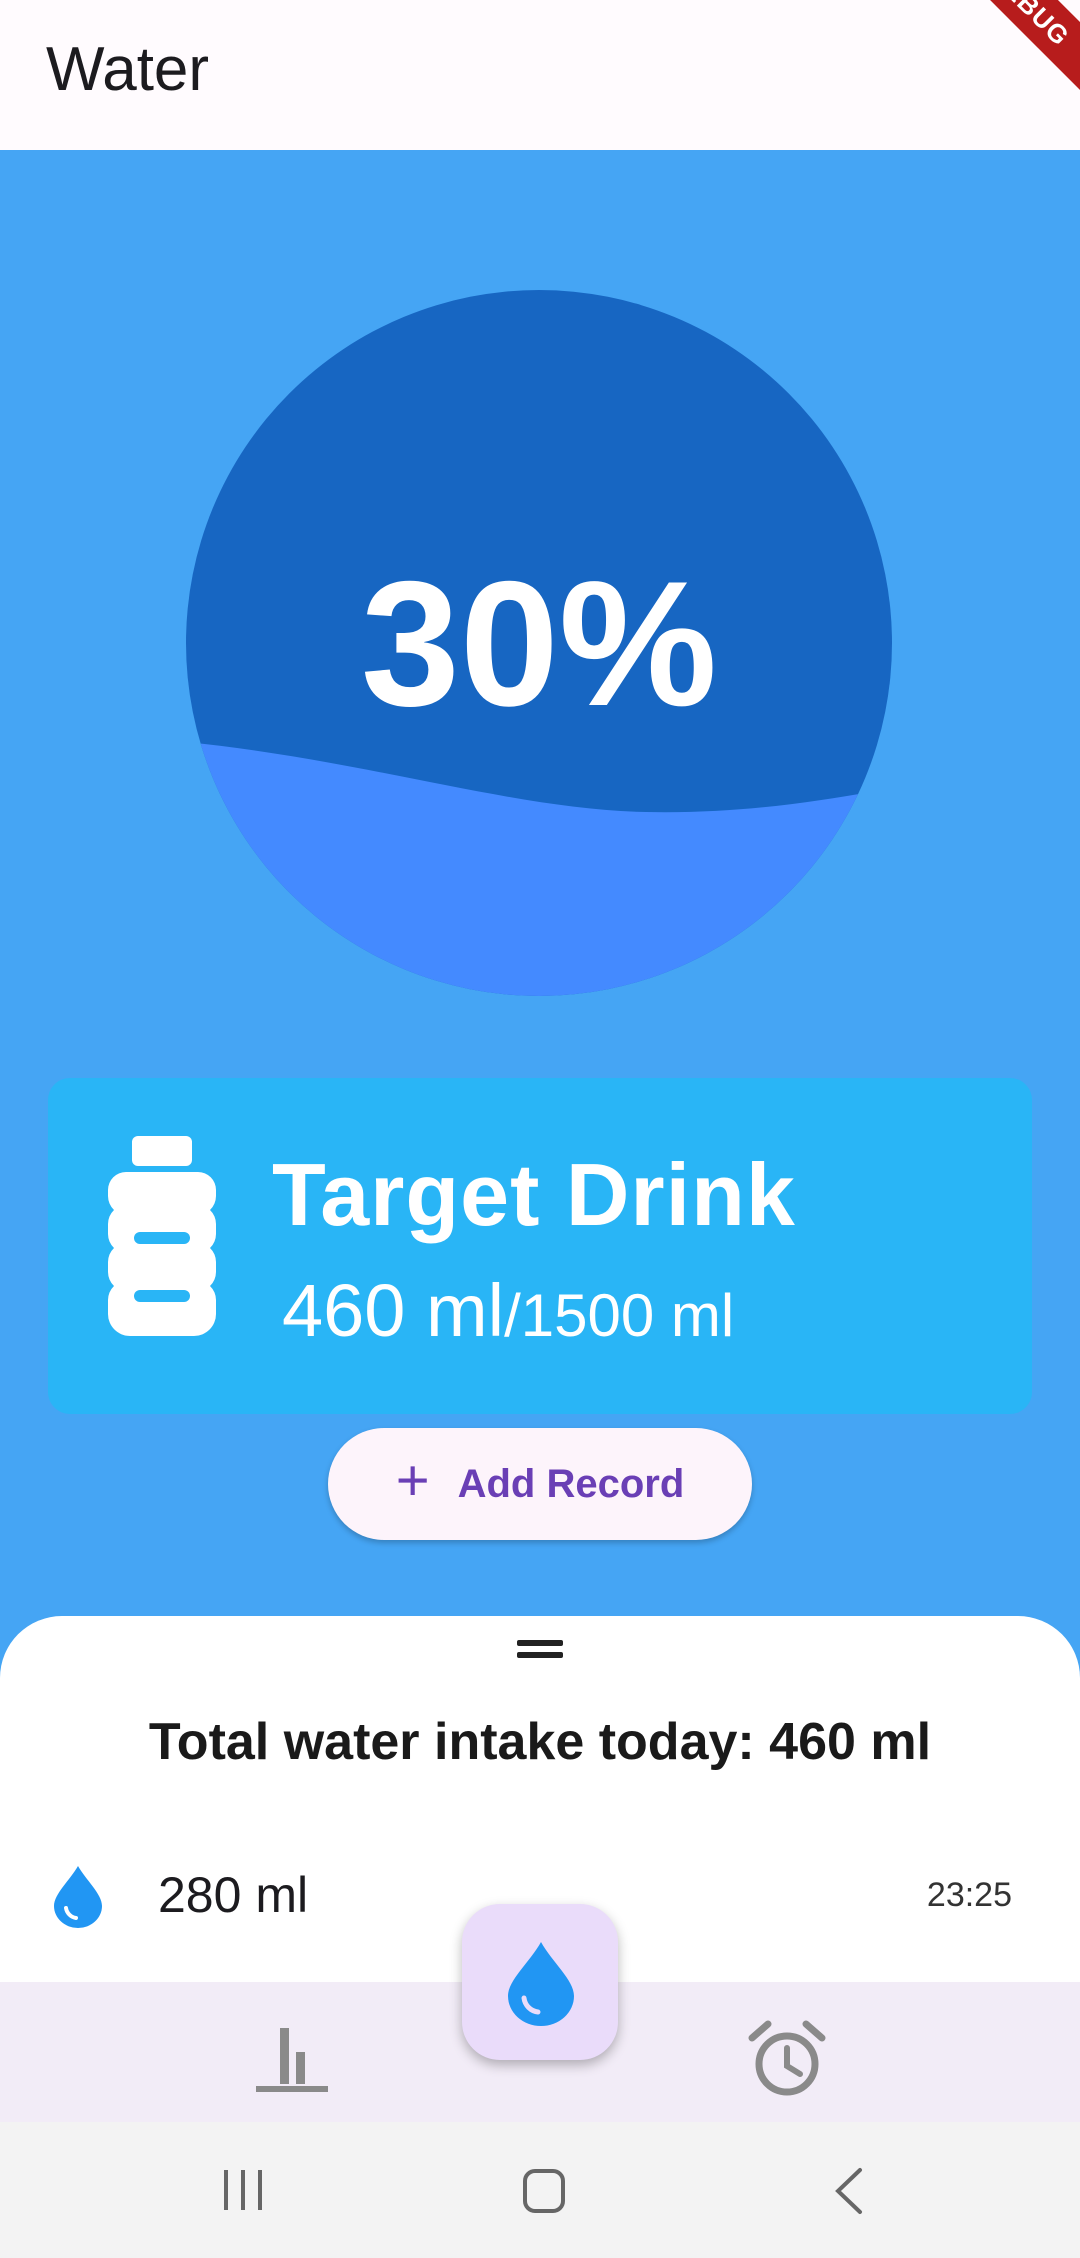 This screenshot has height=2258, width=1080. Describe the element at coordinates (540, 1742) in the screenshot. I see `total-intake-title: Total water intake today: 460 ml` at that location.